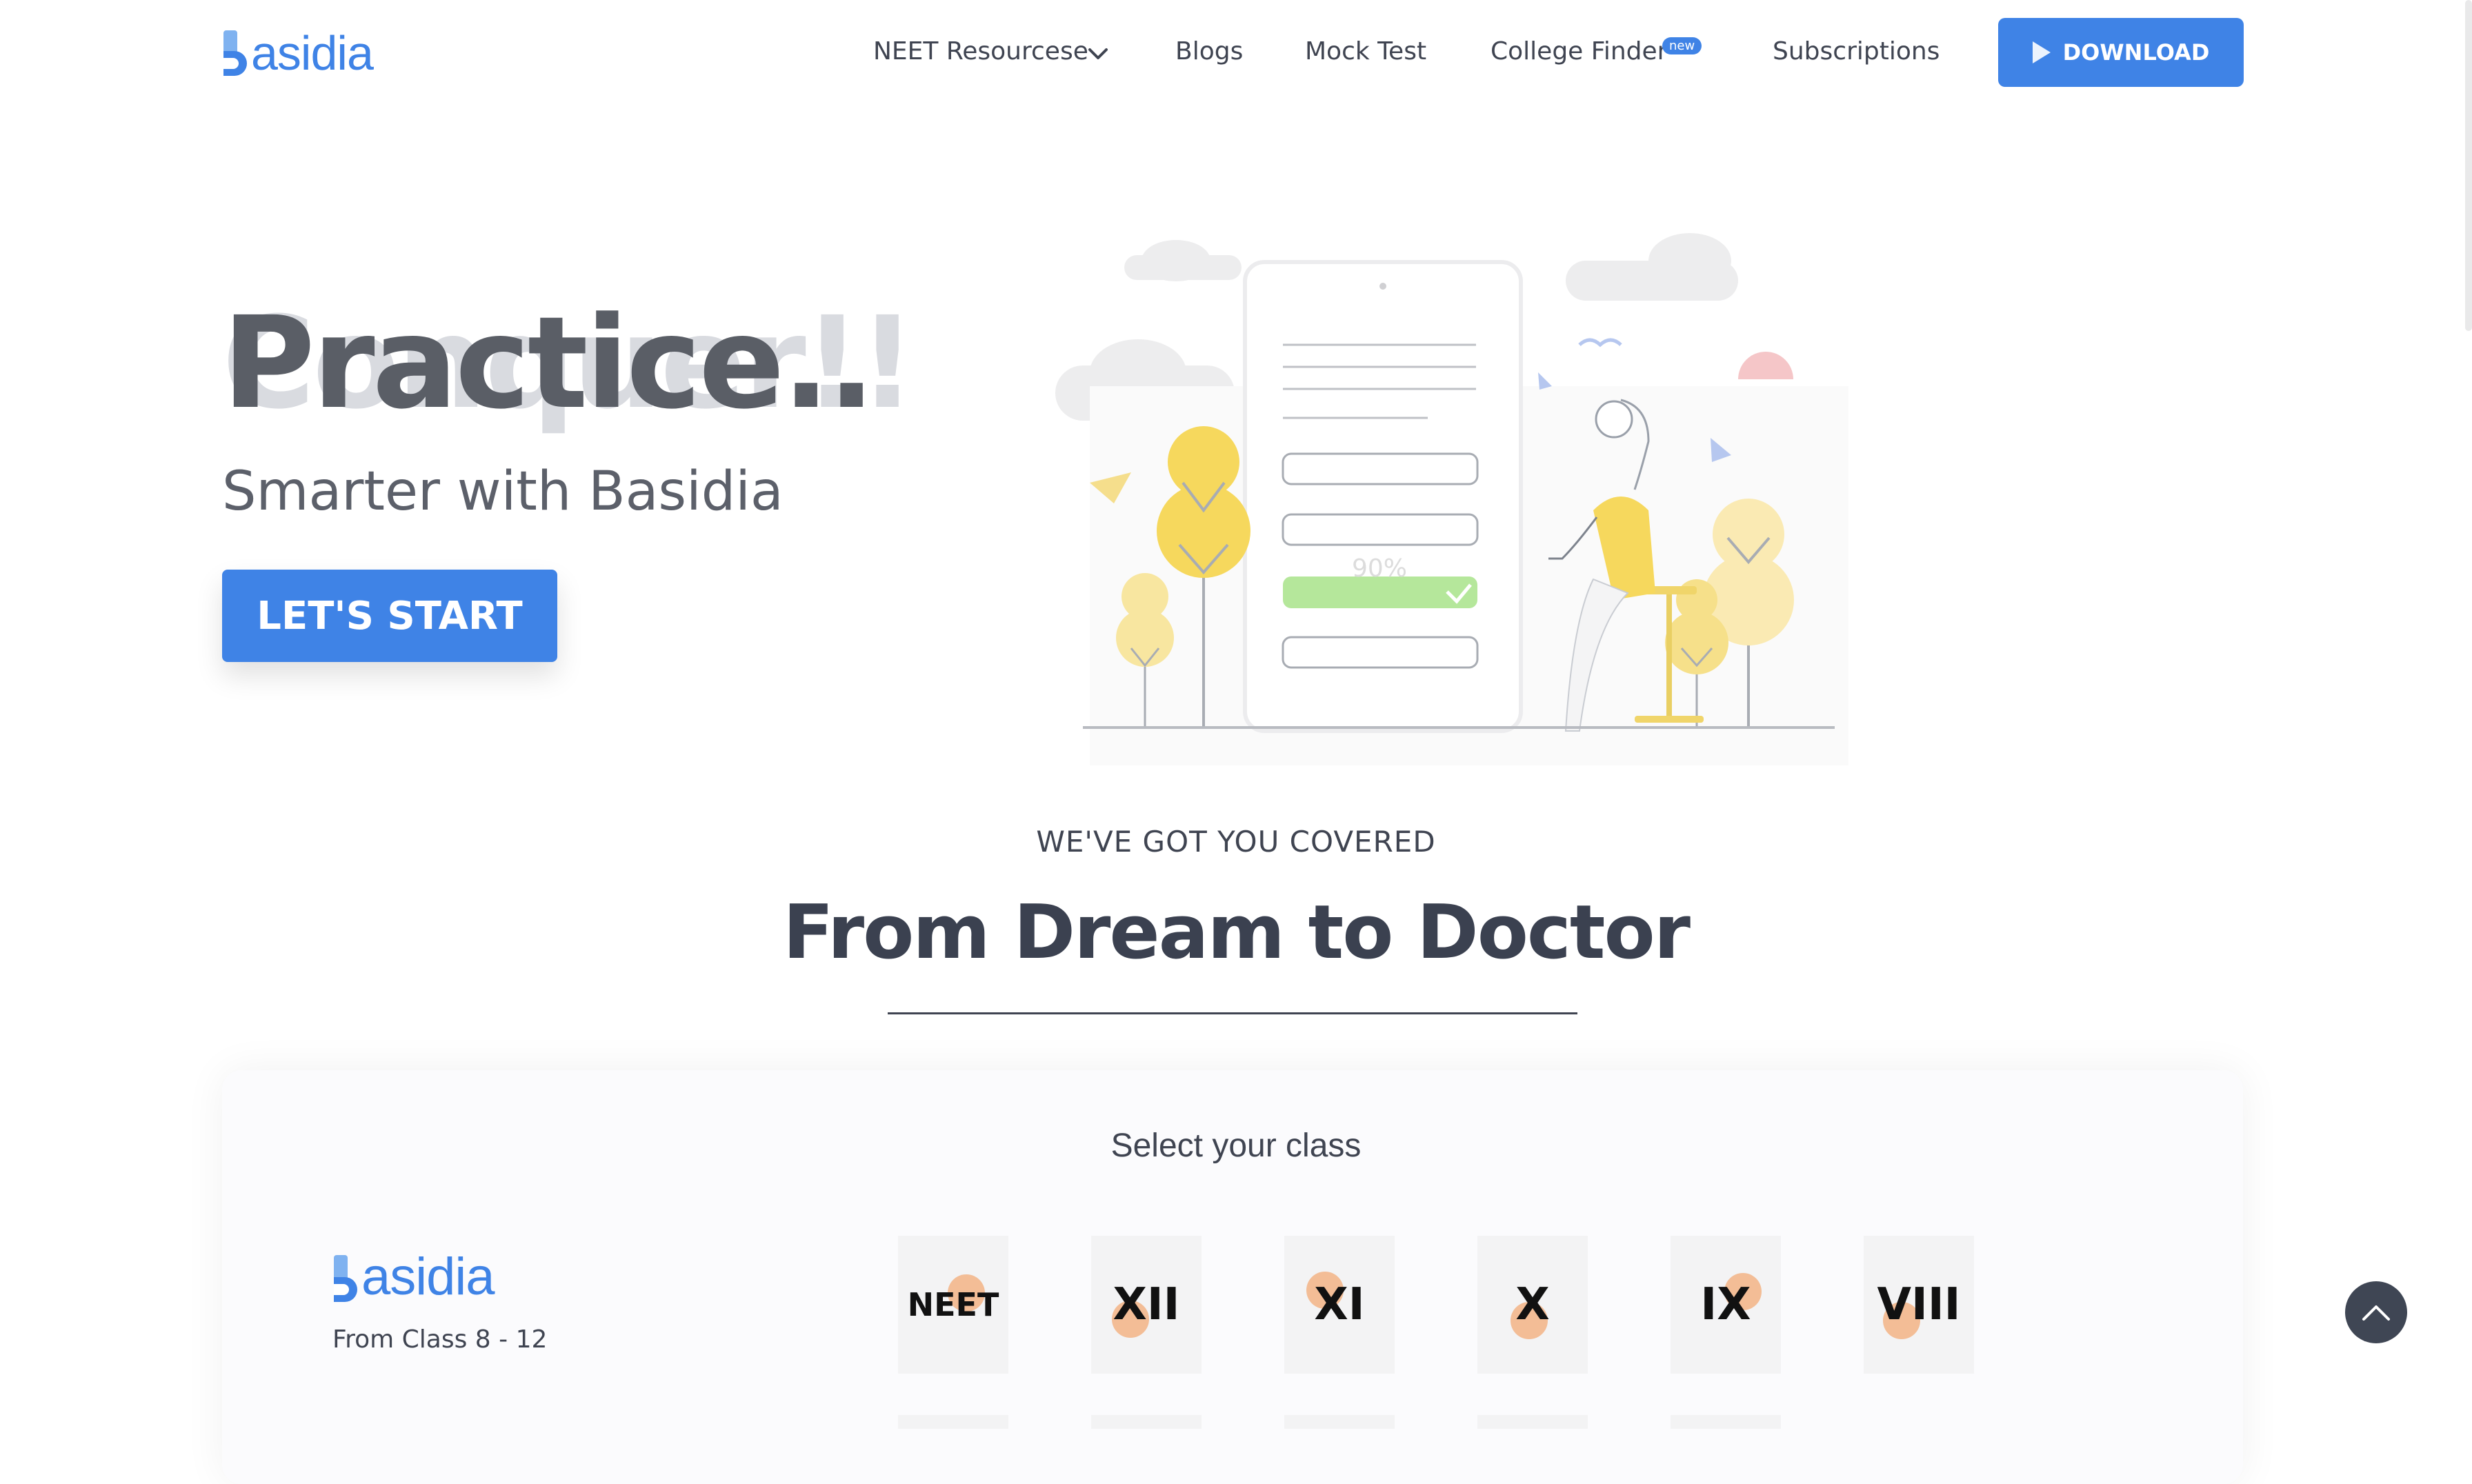 The width and height of the screenshot is (2472, 1484). I want to click on nav-item-mock-test: Mock Test, so click(1366, 51).